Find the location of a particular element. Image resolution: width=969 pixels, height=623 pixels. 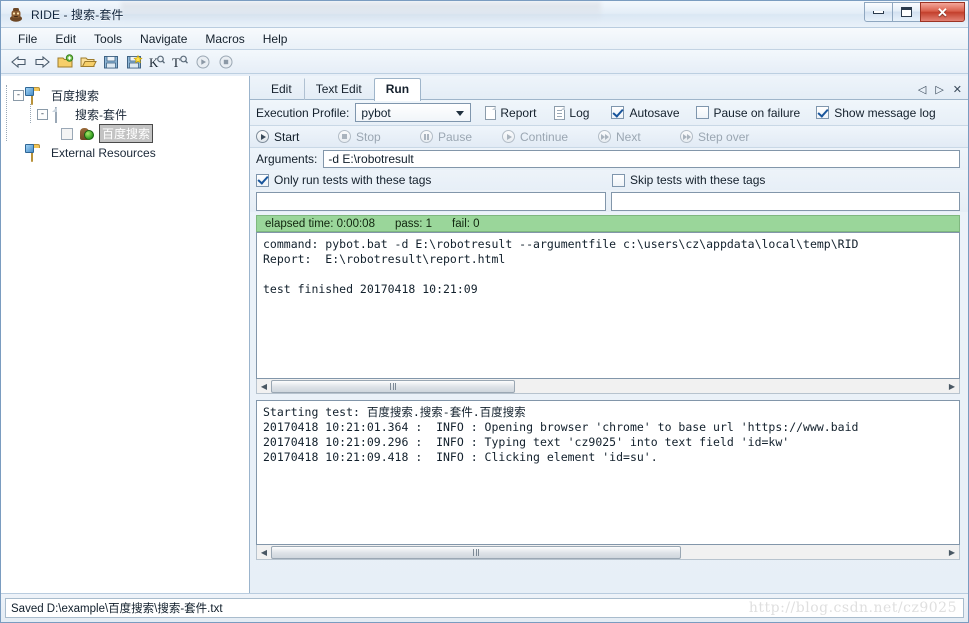

run-icon is located at coordinates (203, 62).